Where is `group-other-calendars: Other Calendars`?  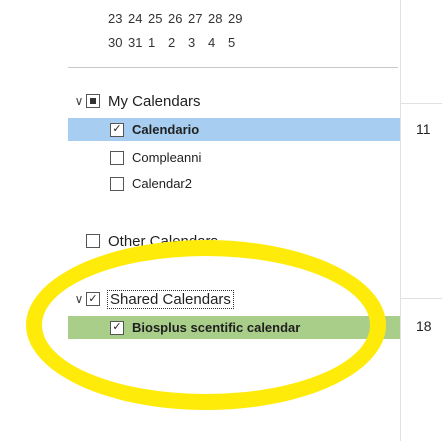
group-other-calendars: Other Calendars is located at coordinates (152, 241).